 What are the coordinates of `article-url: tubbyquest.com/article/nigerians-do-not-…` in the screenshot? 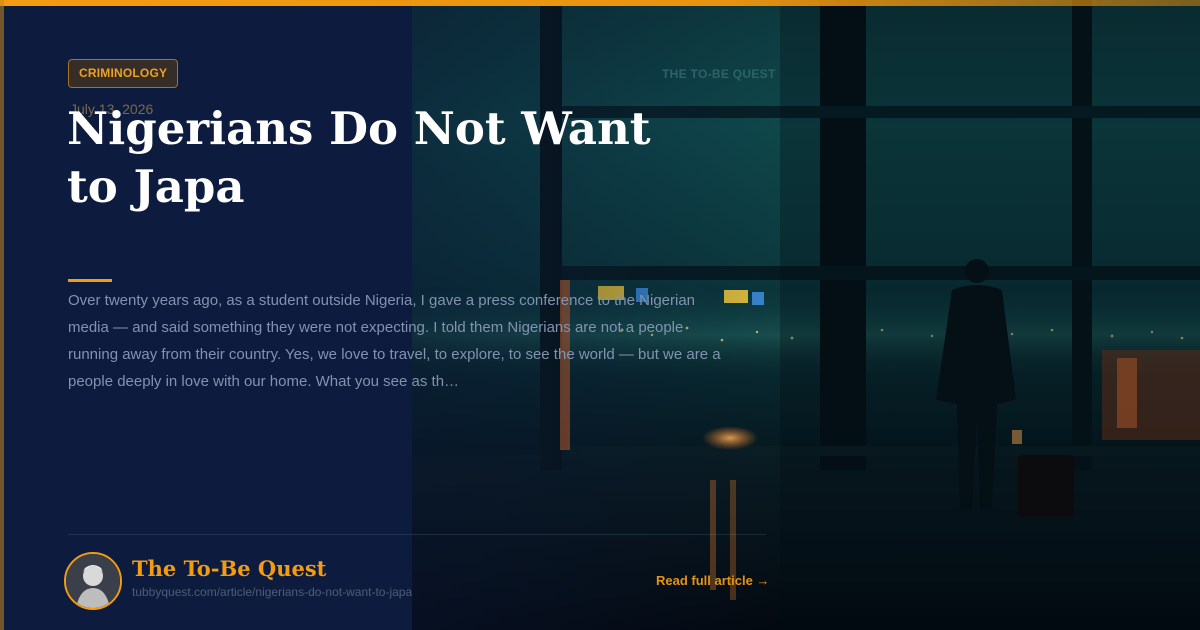 It's located at (272, 592).